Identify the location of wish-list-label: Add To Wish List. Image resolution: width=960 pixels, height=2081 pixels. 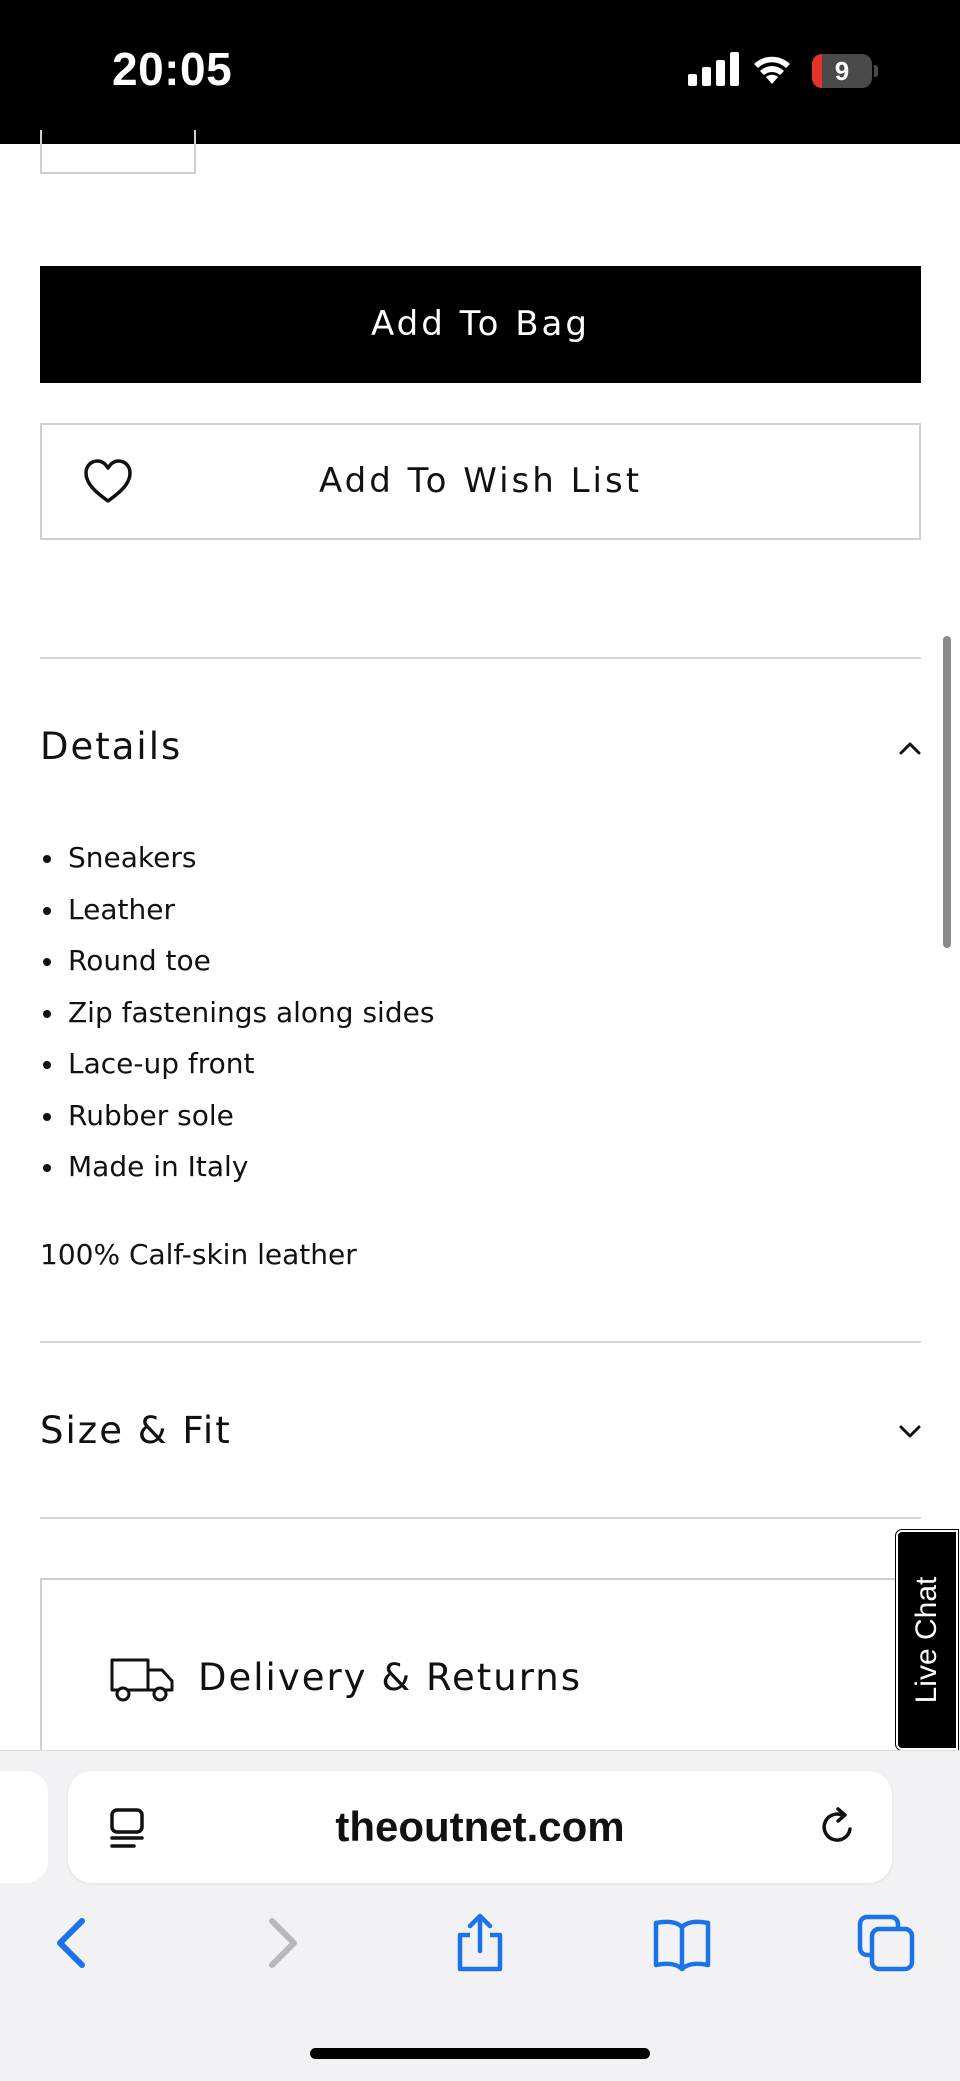
(480, 481).